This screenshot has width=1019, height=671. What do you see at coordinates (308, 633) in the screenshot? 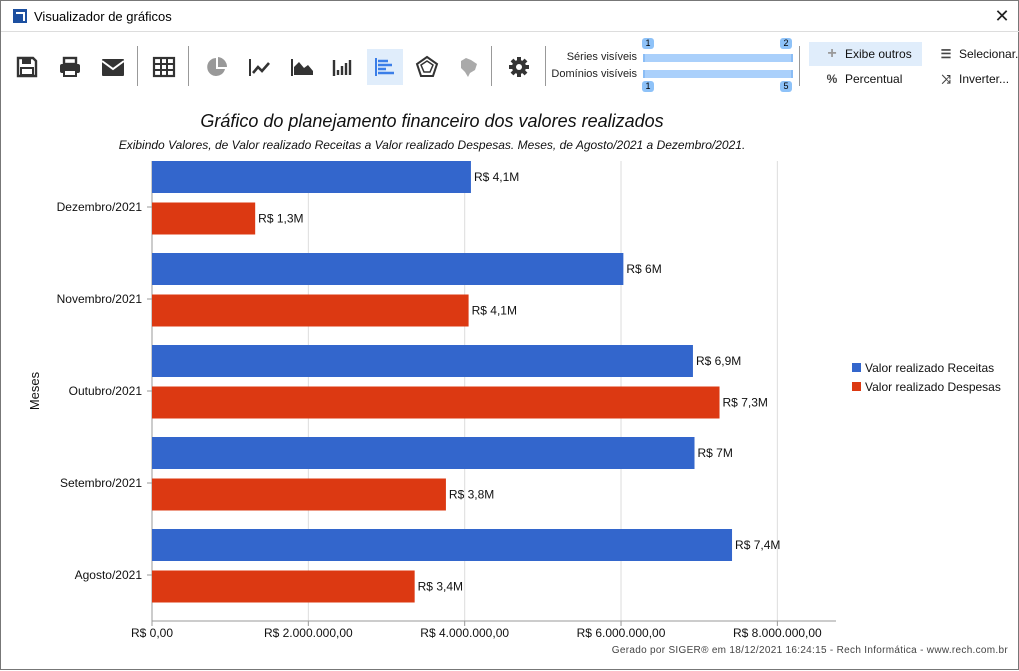
I see `x-tick-label: R$ 2.000.000,00` at bounding box center [308, 633].